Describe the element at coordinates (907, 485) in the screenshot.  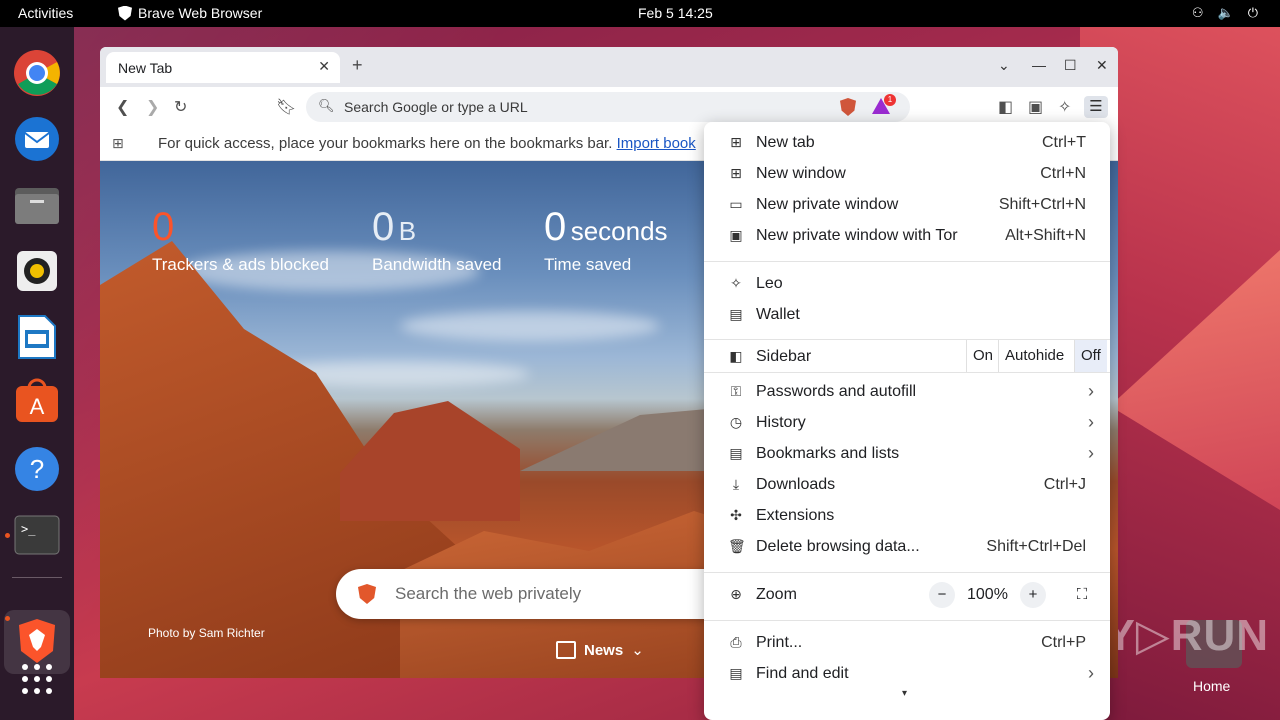
I see `menu-item-downloads: ⤓ Downloads Ctrl+J` at that location.